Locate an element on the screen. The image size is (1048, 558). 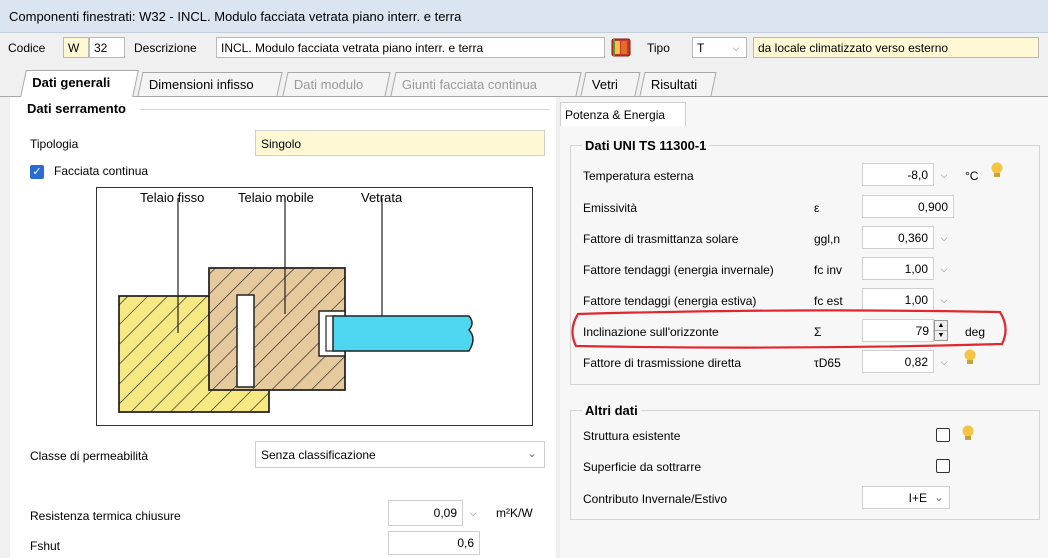
classe-permeabilita-label: Classe di permeabilità is located at coordinates (89, 456).